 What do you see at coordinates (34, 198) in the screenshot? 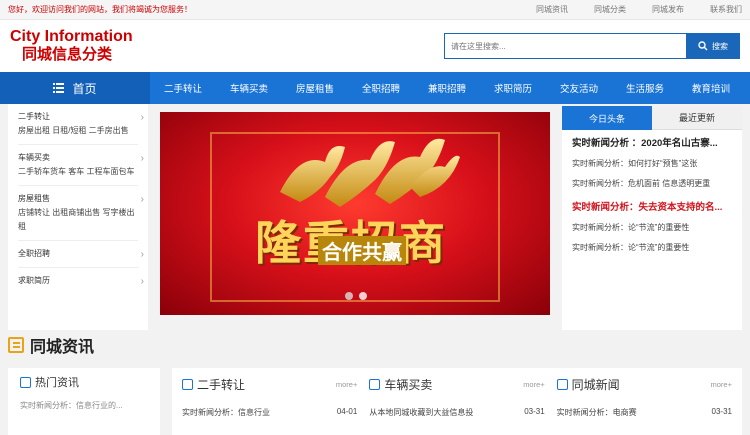
I see `sidebar-group-title: 房屋租售` at bounding box center [34, 198].